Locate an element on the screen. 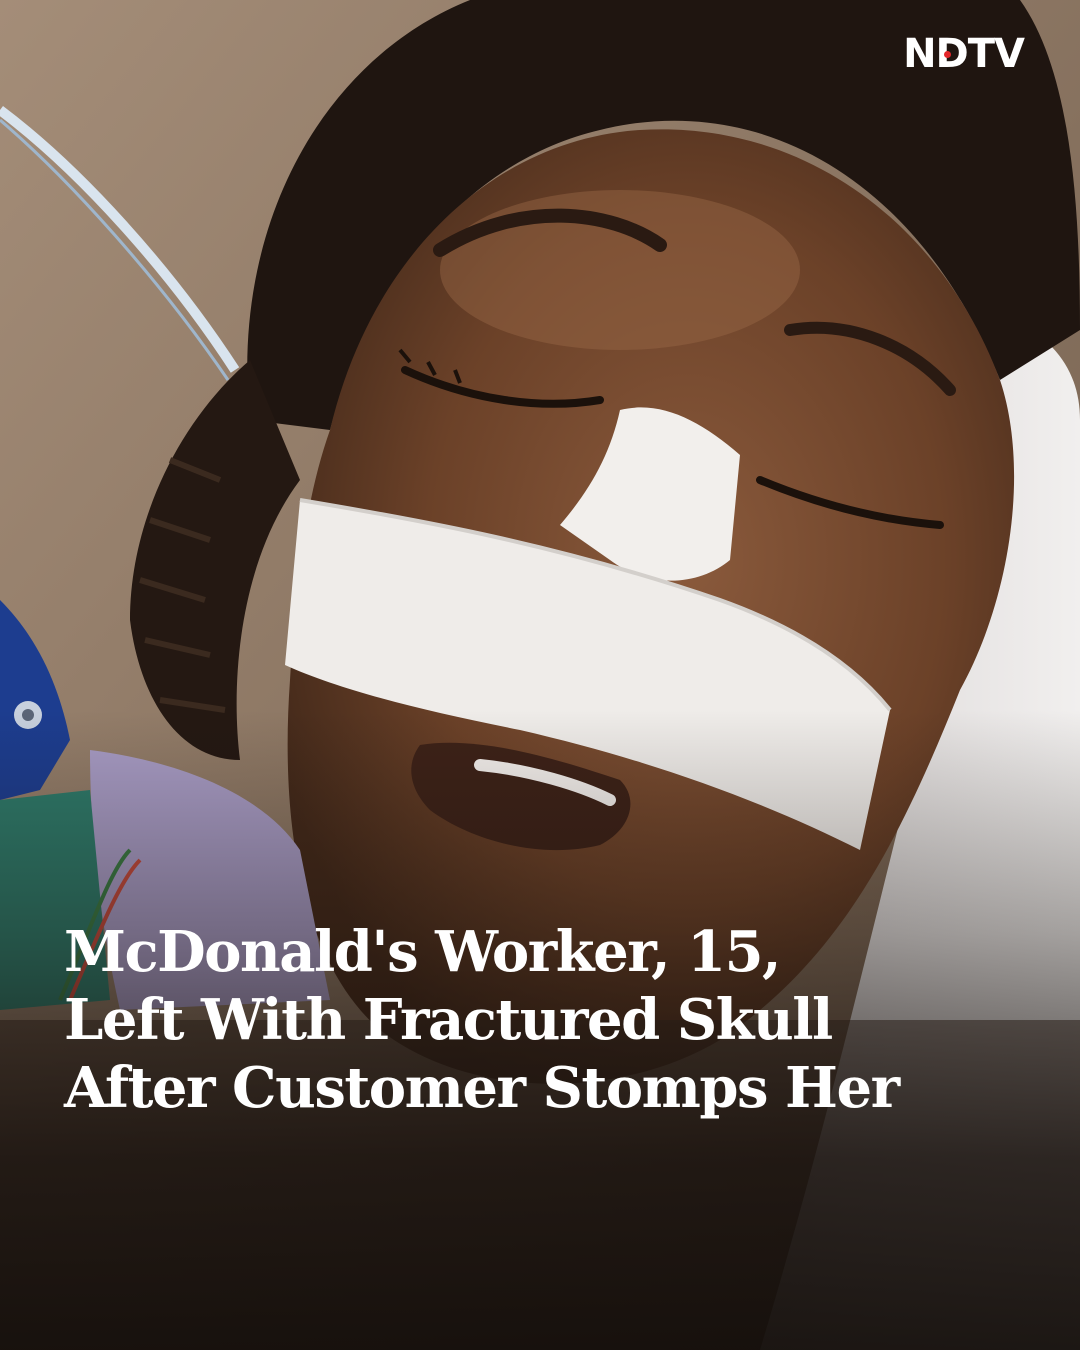 This screenshot has height=1350, width=1080. logo-text: NDTV is located at coordinates (964, 54).